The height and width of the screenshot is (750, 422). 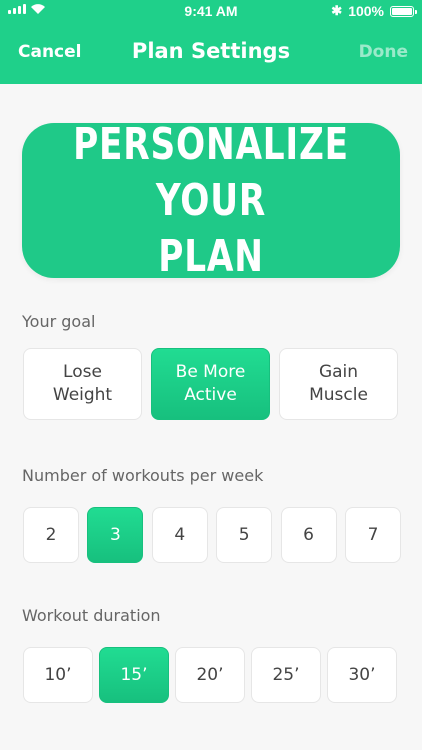 What do you see at coordinates (91, 615) in the screenshot?
I see `duration-label: Workout duration` at bounding box center [91, 615].